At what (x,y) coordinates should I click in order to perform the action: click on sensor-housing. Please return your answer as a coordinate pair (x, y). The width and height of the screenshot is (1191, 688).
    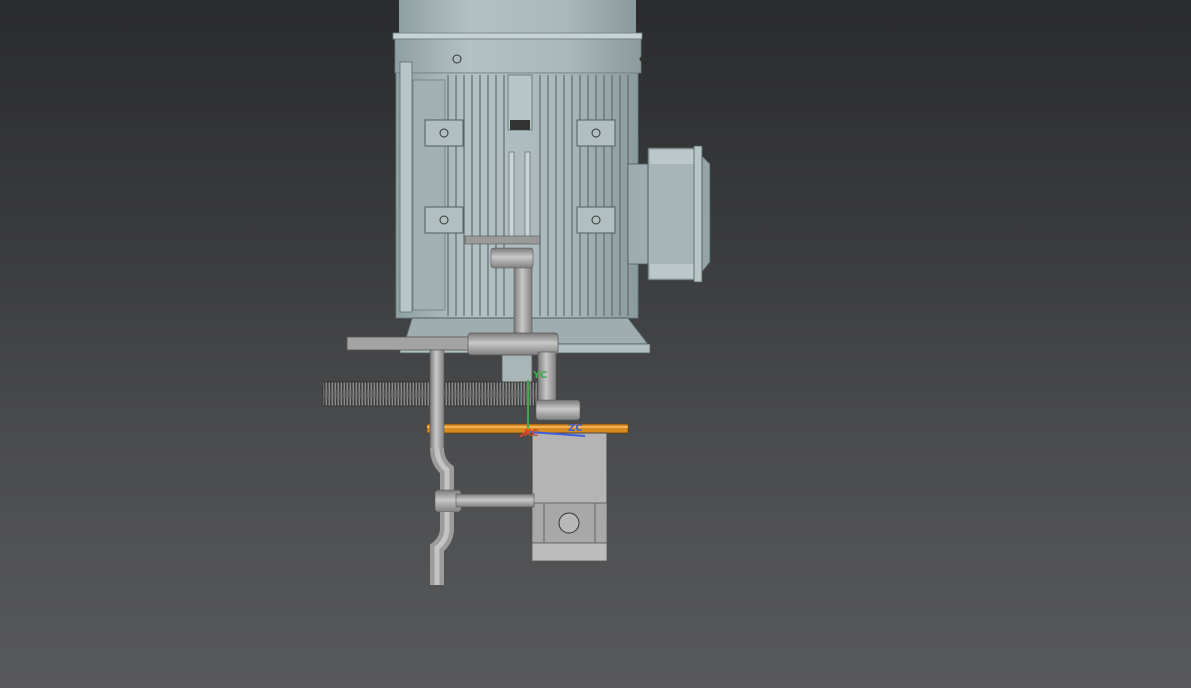
    Looking at the image, I should click on (569, 497).